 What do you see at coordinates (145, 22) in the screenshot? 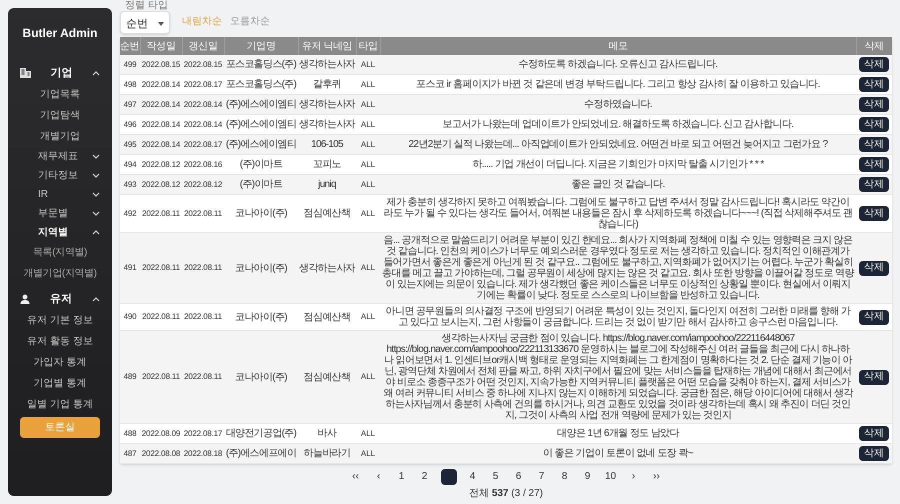
I see `sort-type-select: 순번` at bounding box center [145, 22].